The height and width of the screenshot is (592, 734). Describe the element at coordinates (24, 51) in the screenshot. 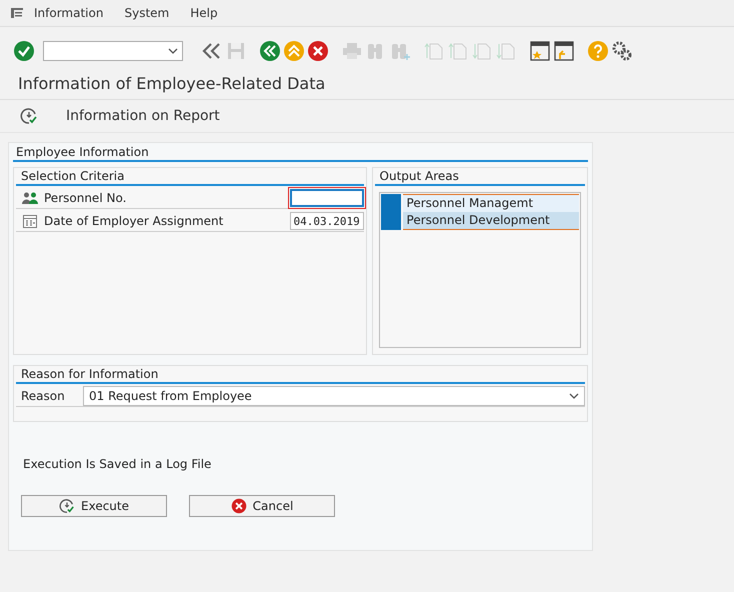

I see `check-icon` at that location.